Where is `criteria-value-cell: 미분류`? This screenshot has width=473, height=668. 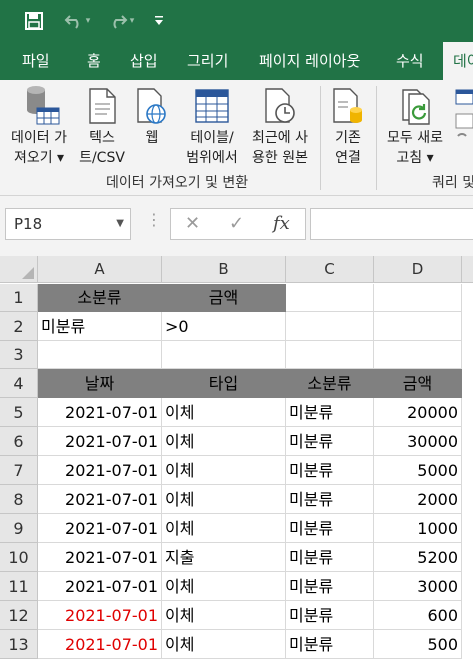
criteria-value-cell: 미분류 is located at coordinates (100, 326).